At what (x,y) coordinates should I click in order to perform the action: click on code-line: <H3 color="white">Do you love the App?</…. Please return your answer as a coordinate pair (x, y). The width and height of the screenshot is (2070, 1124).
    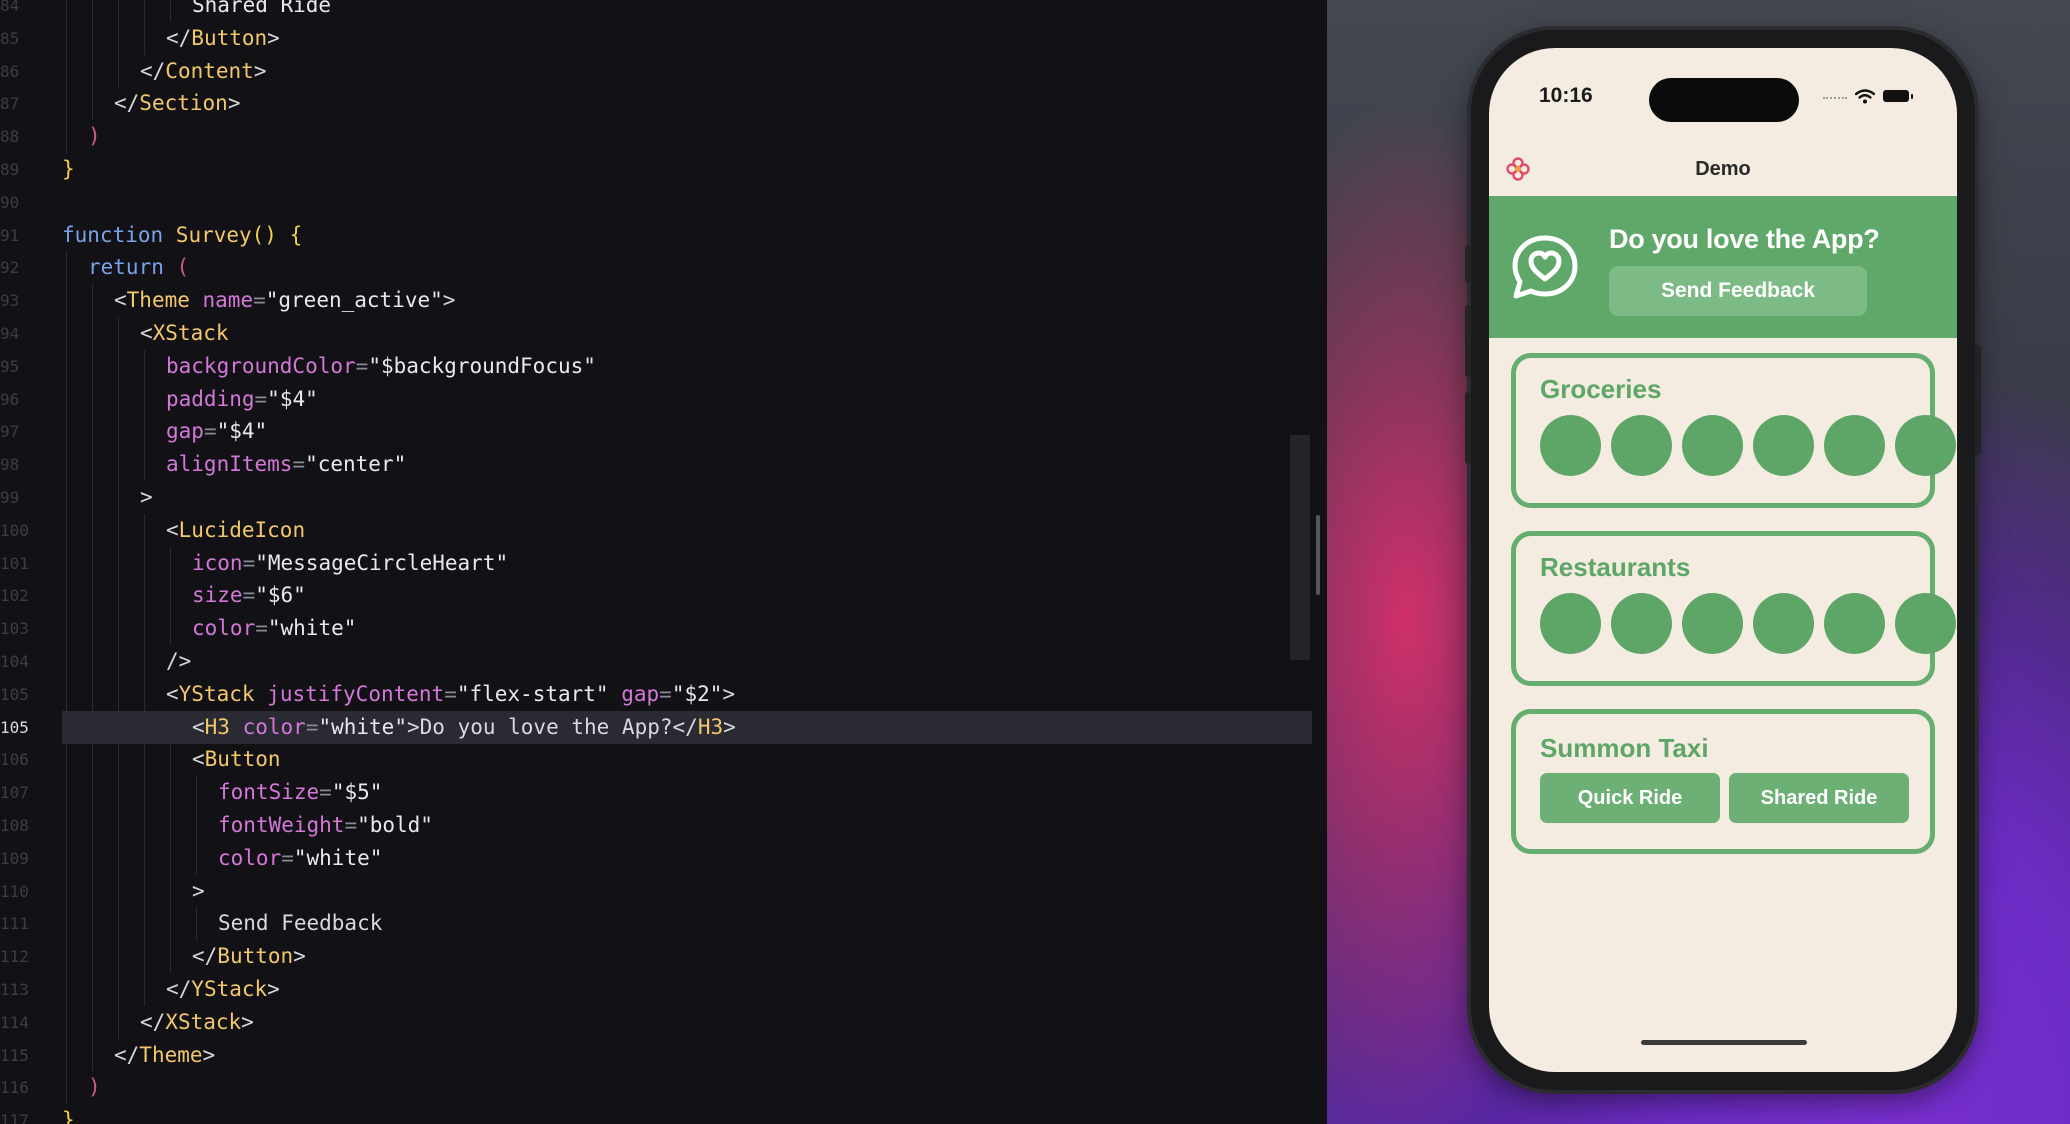
    Looking at the image, I should click on (464, 727).